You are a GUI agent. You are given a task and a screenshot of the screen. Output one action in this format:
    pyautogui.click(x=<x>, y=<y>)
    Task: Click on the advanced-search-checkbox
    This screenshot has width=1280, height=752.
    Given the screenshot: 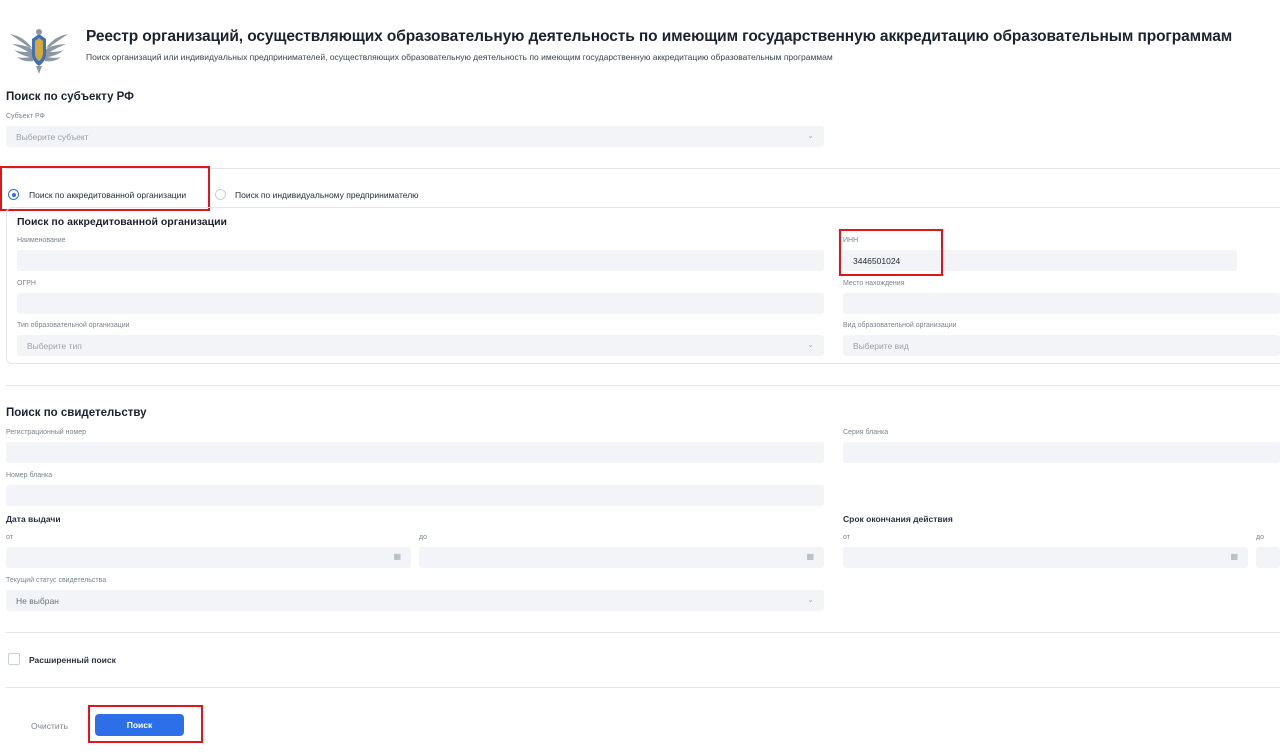 What is the action you would take?
    pyautogui.click(x=14, y=659)
    